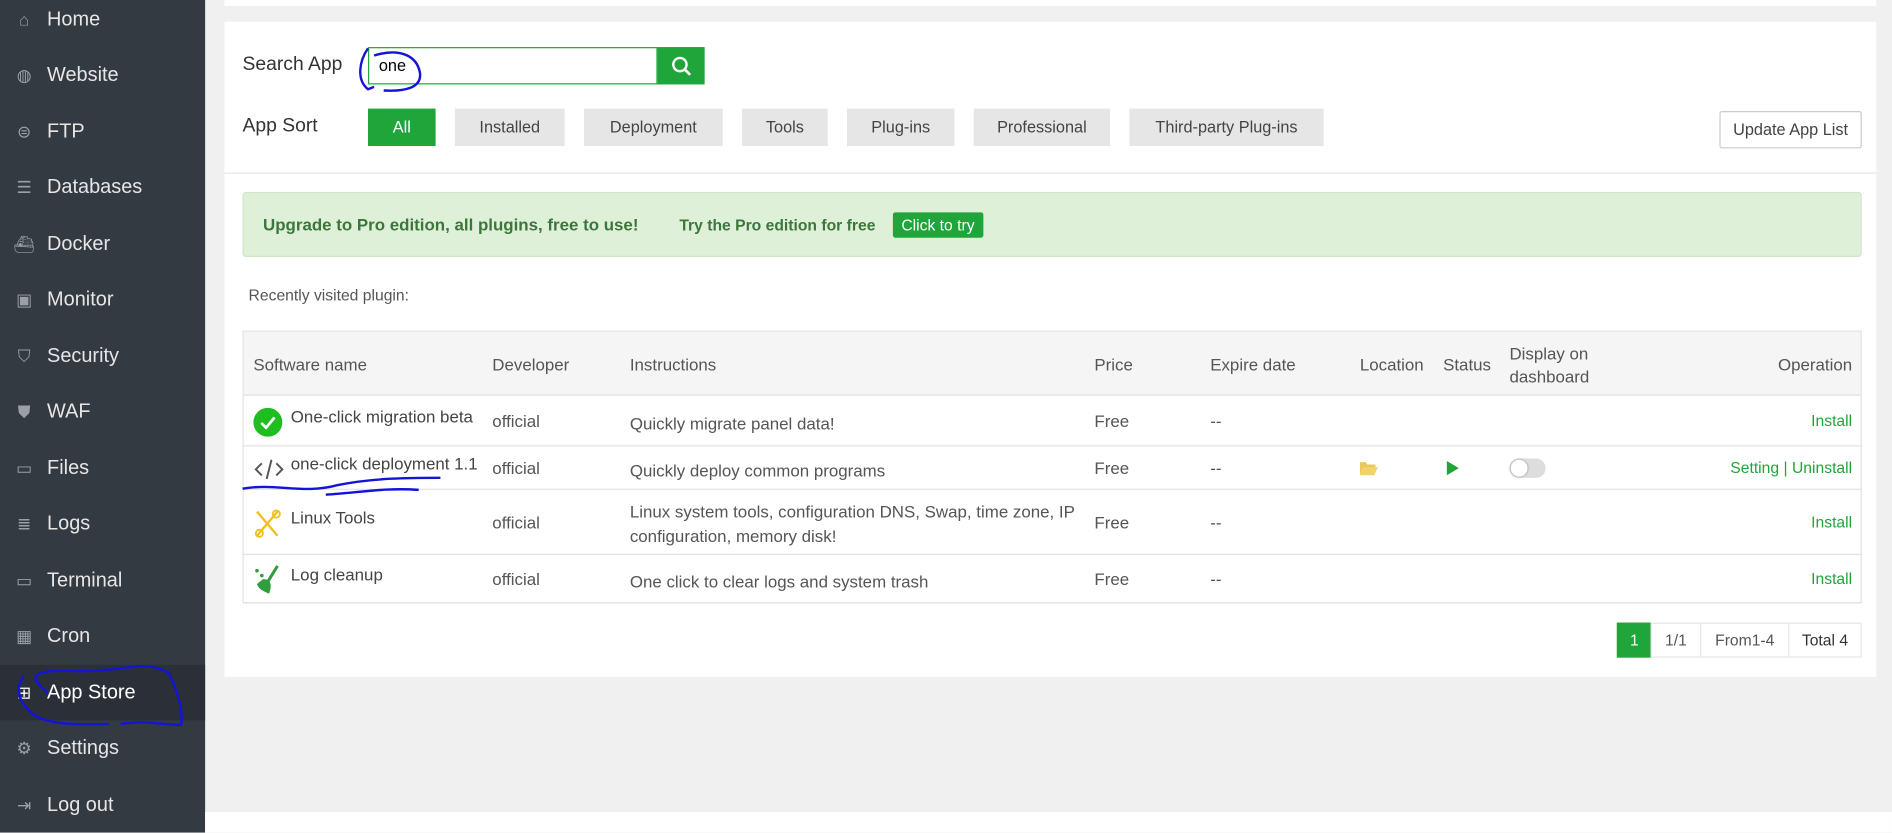 This screenshot has width=1892, height=833. Describe the element at coordinates (1050, 3) in the screenshot. I see `top-card` at that location.